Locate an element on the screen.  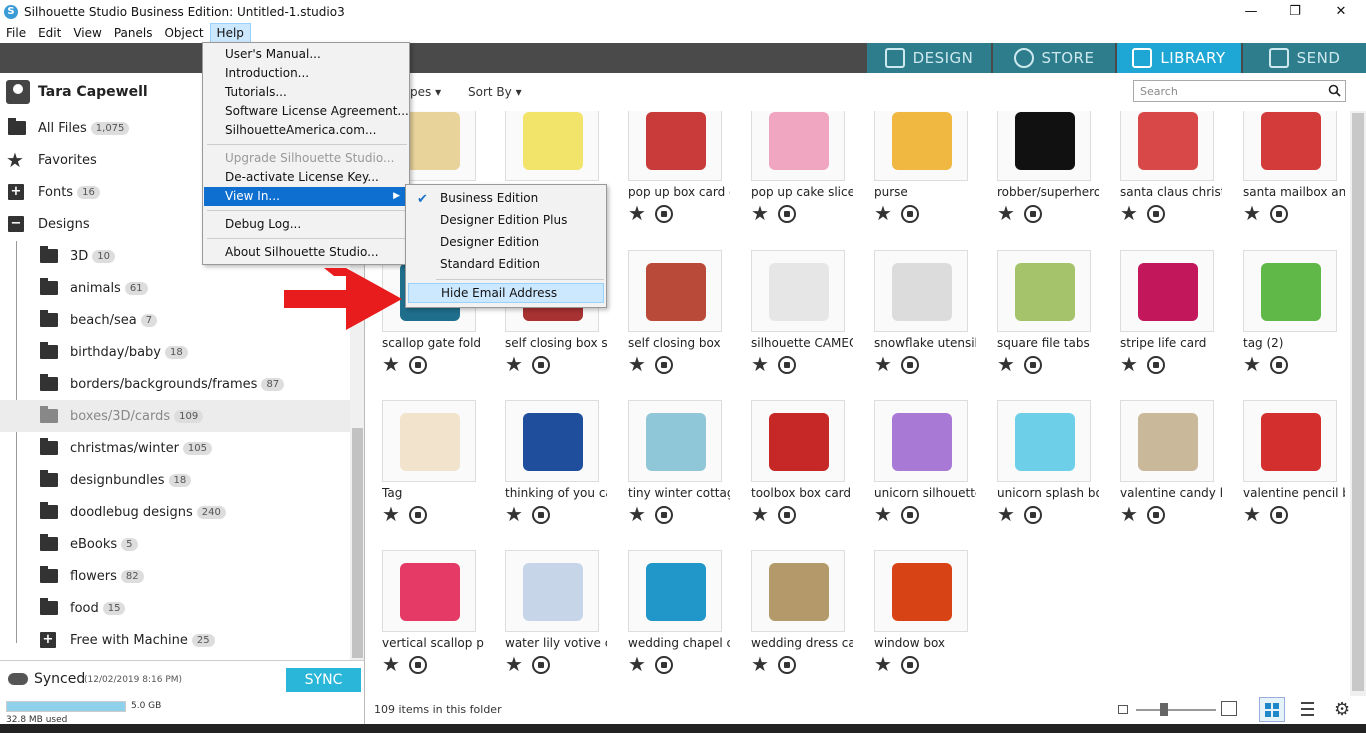
design-tile: unicorn splash box ★ is located at coordinates (1040, 475).